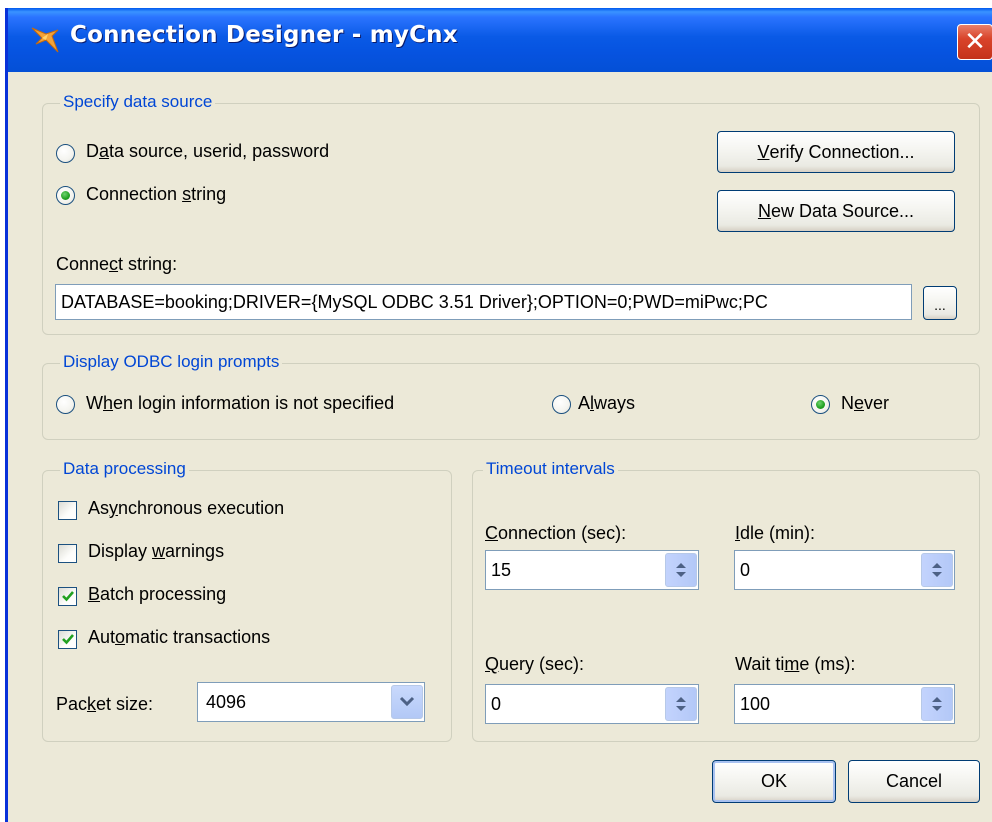 The image size is (992, 822). What do you see at coordinates (157, 594) in the screenshot?
I see `checkbox-batch-label: Batch processing` at bounding box center [157, 594].